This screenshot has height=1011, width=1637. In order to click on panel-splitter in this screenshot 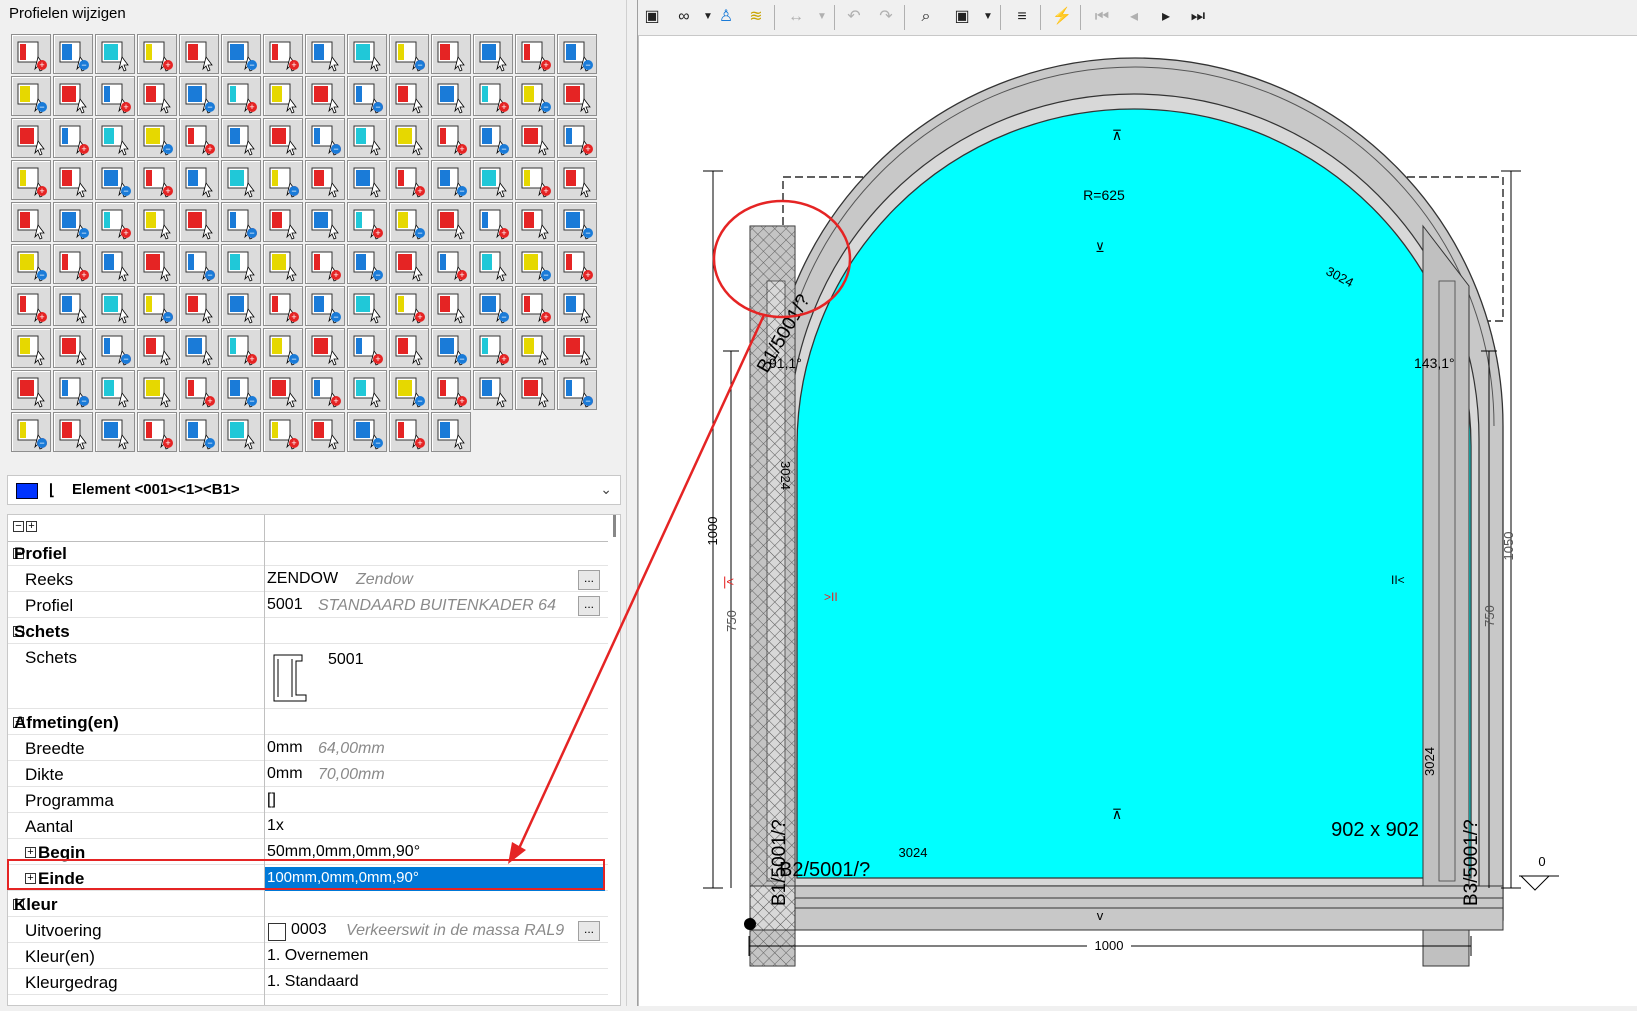, I will do `click(632, 503)`.